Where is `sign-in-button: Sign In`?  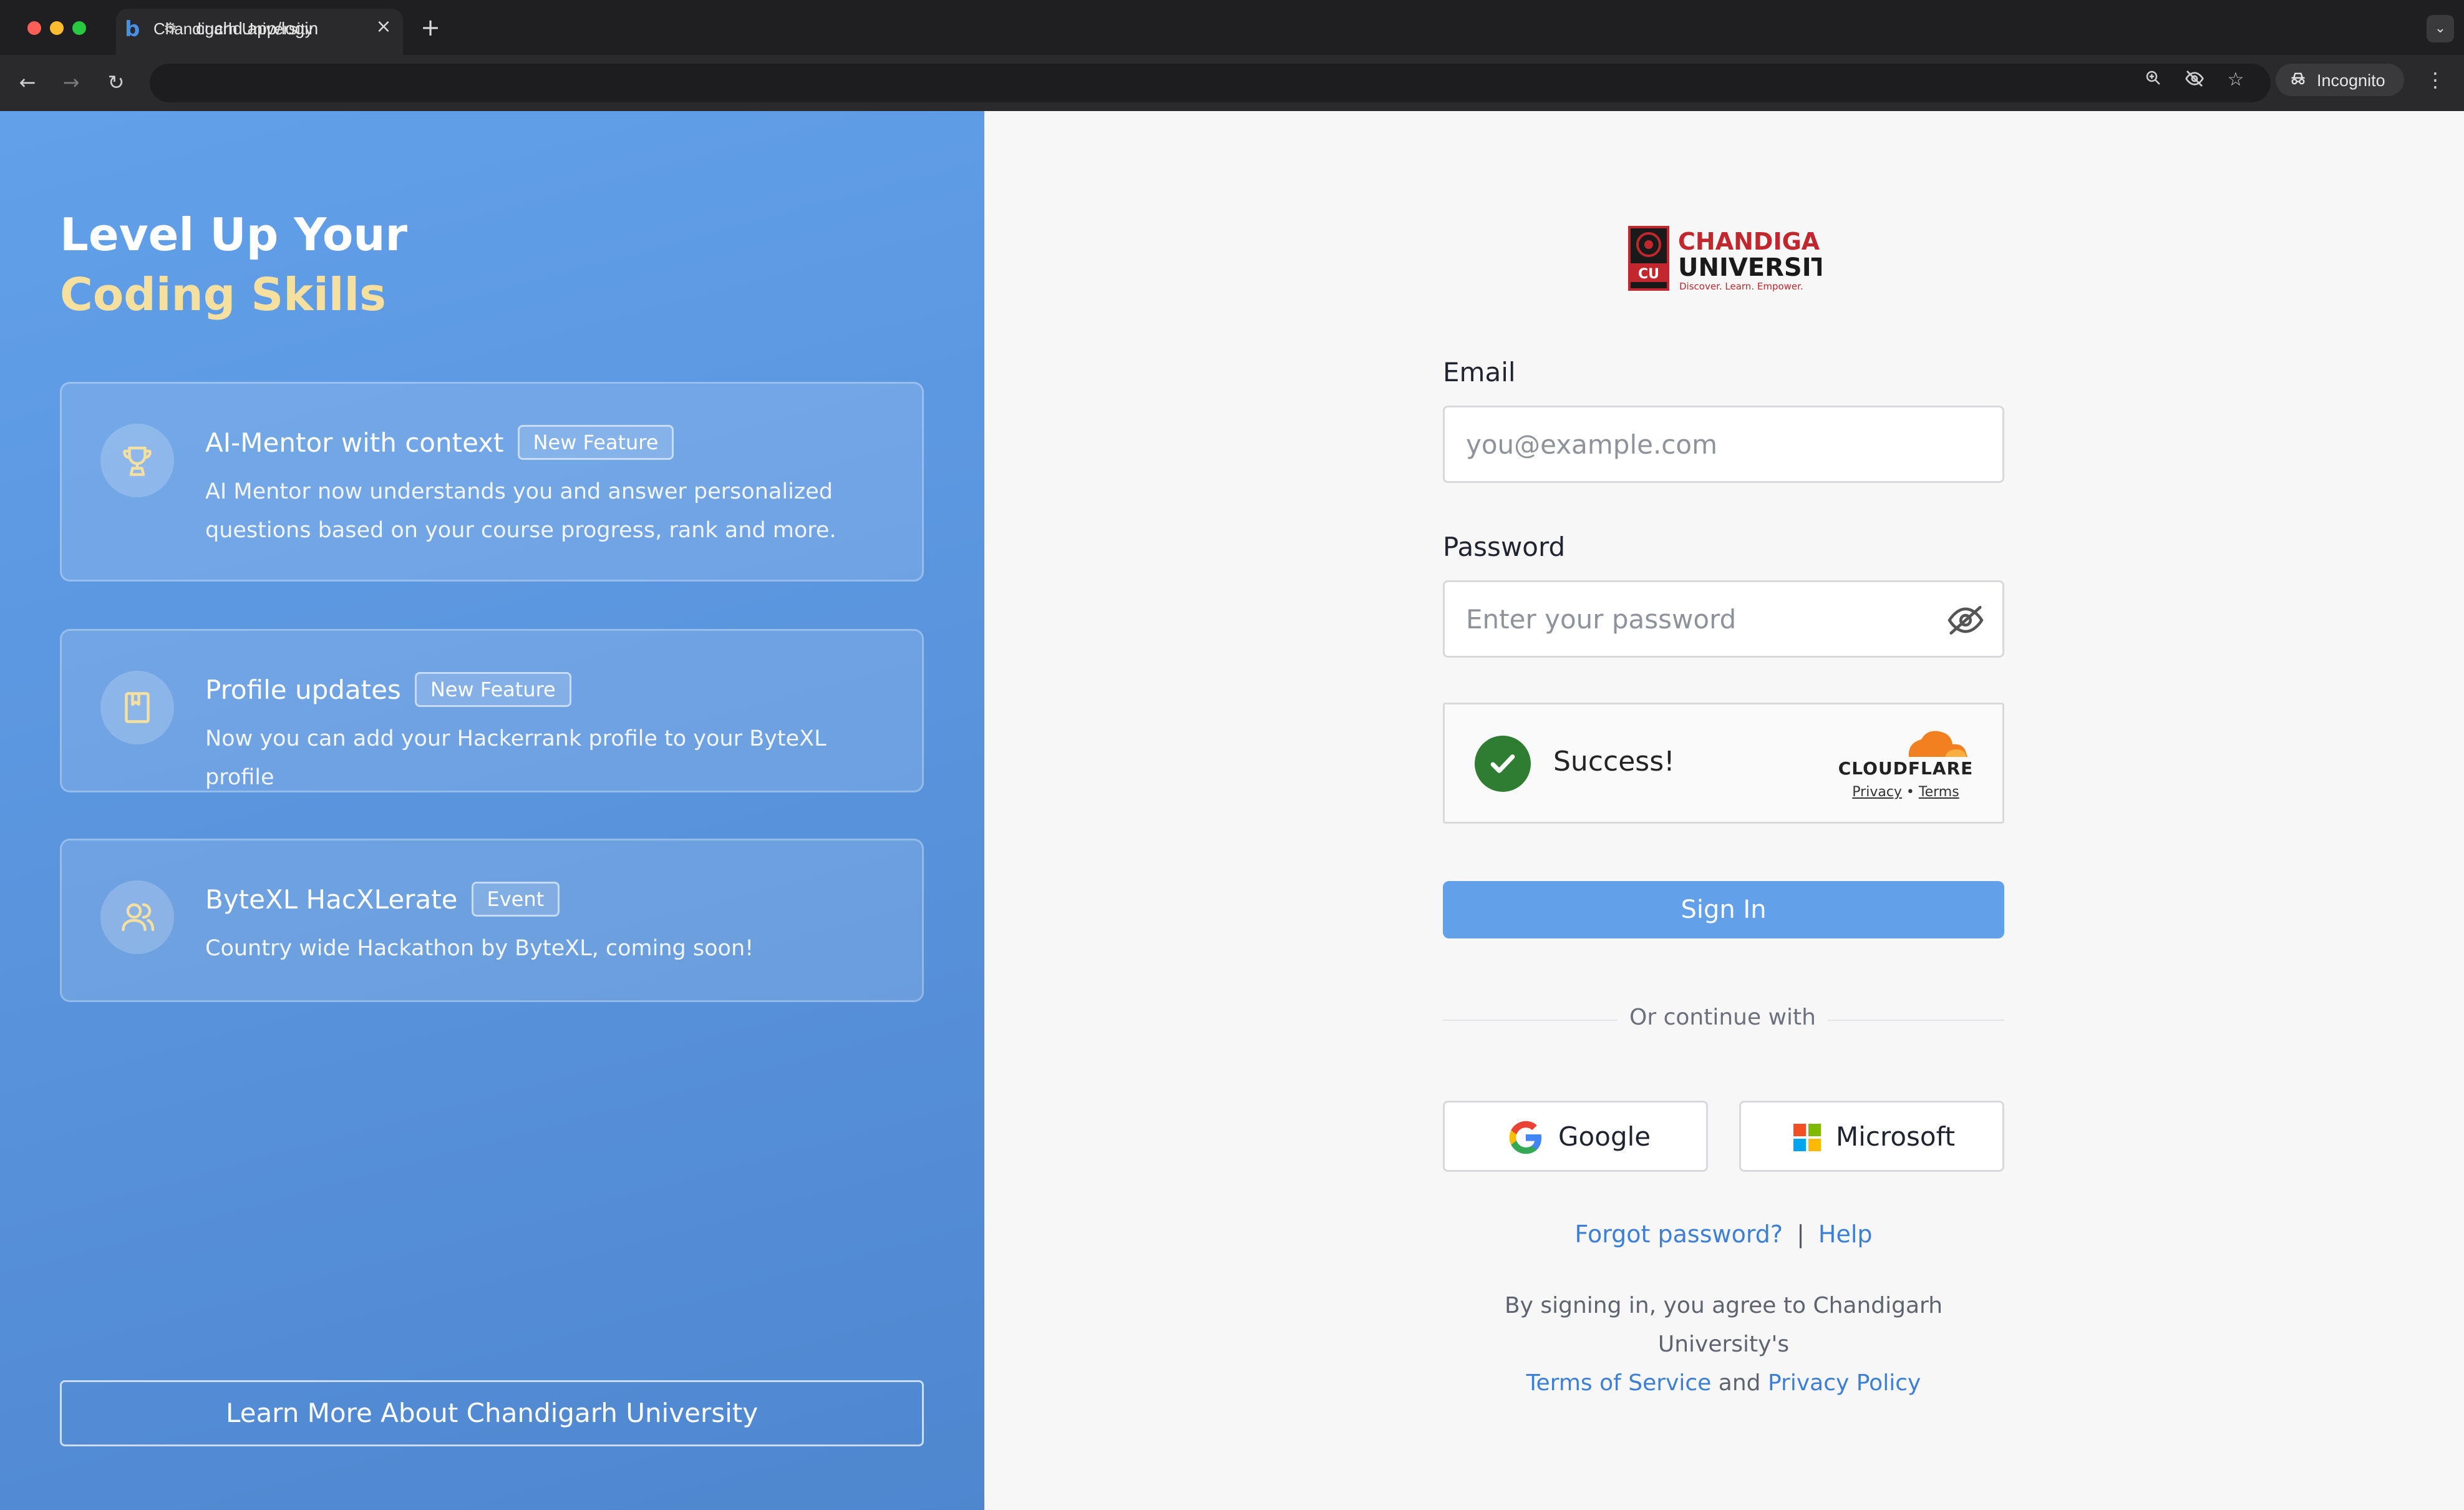
sign-in-button: Sign In is located at coordinates (1723, 909).